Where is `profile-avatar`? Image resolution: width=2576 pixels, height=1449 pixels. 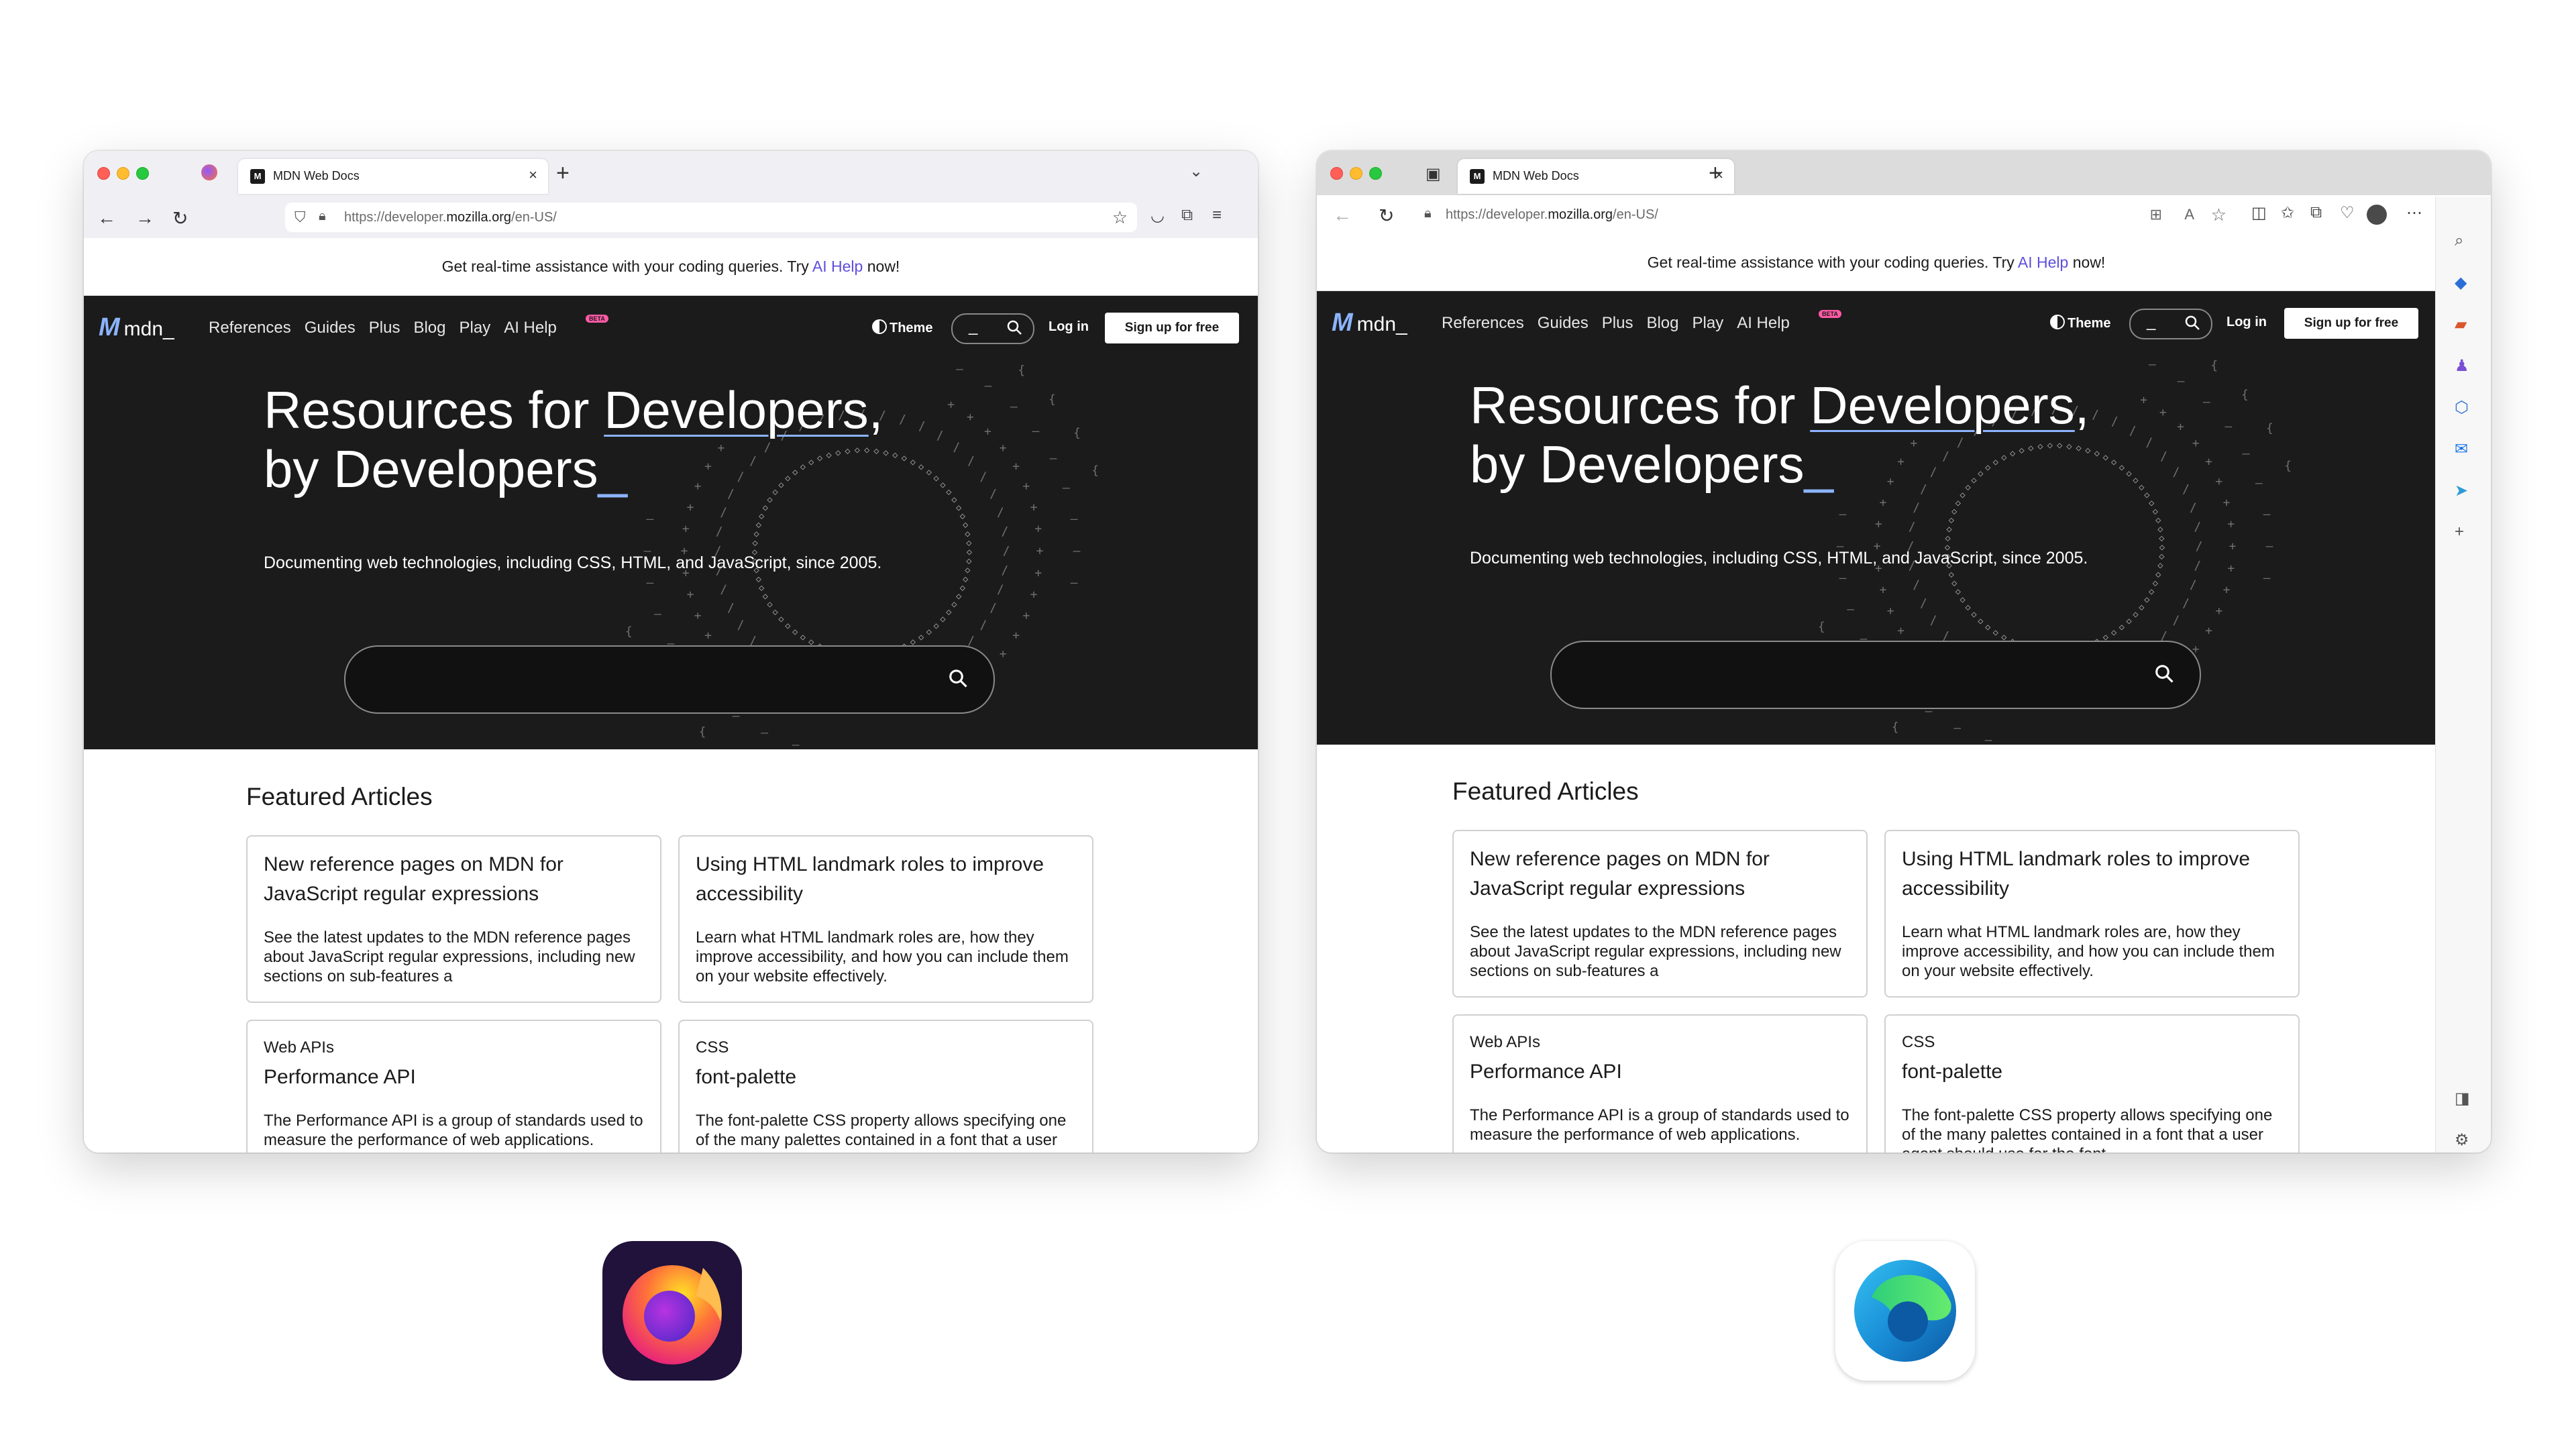 profile-avatar is located at coordinates (2377, 215).